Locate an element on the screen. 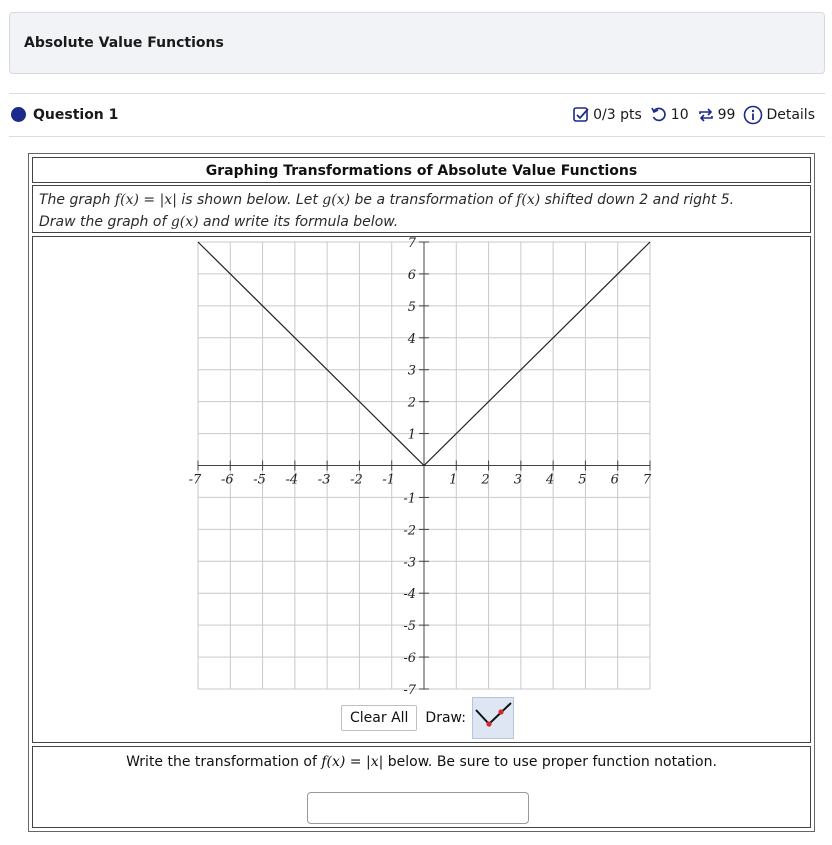  draw-label: Draw: is located at coordinates (445, 718).